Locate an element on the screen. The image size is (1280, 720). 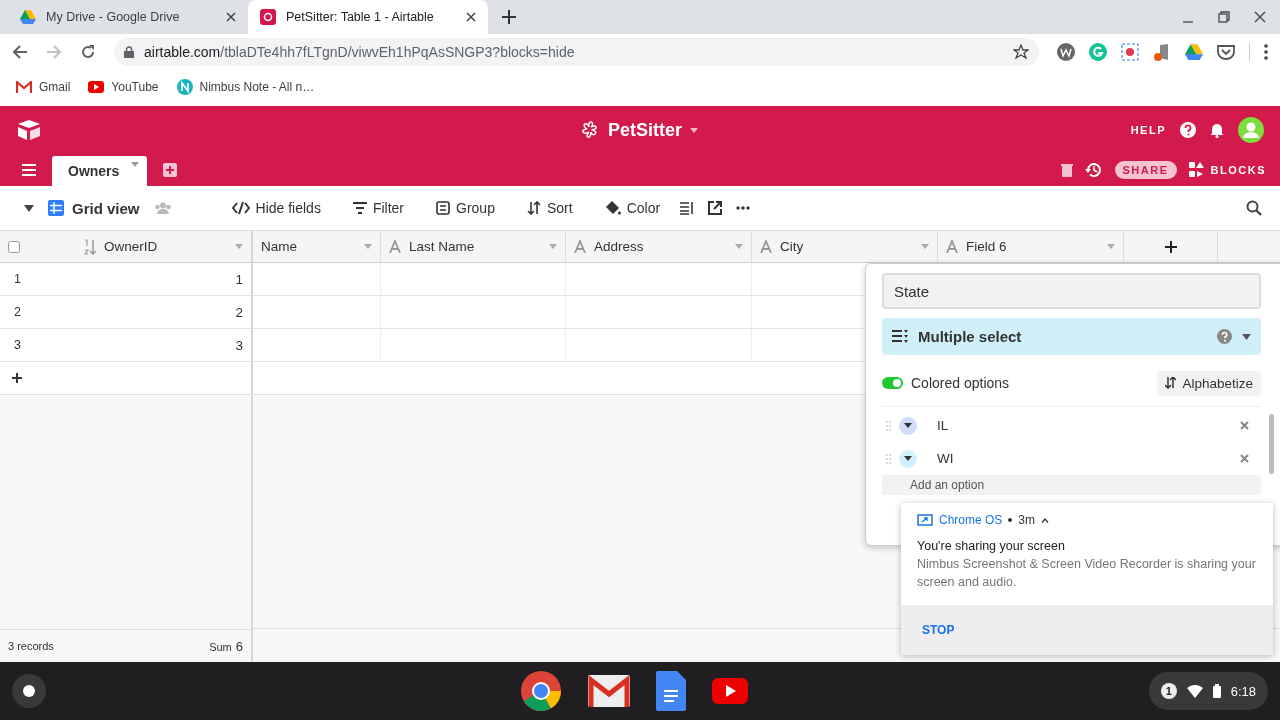
notification-source: Chrome OS is located at coordinates (971, 520).